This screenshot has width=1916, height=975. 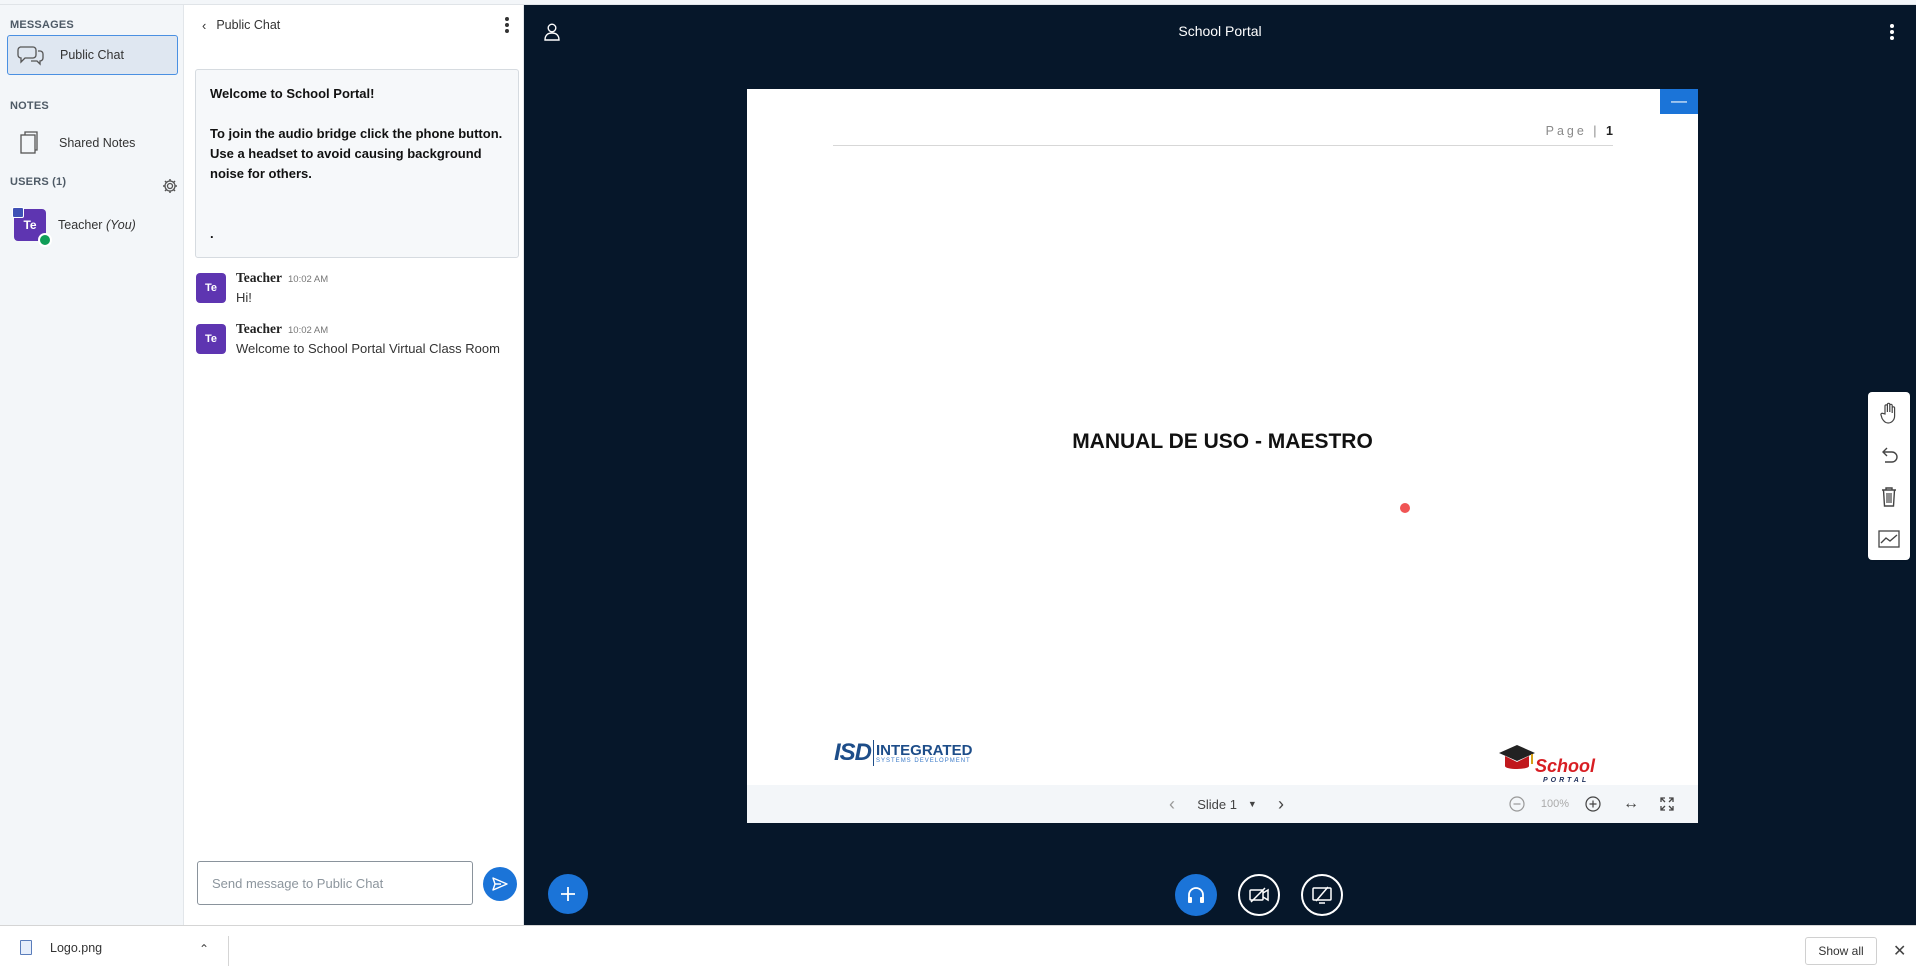 What do you see at coordinates (26, 947) in the screenshot?
I see `image-file-icon` at bounding box center [26, 947].